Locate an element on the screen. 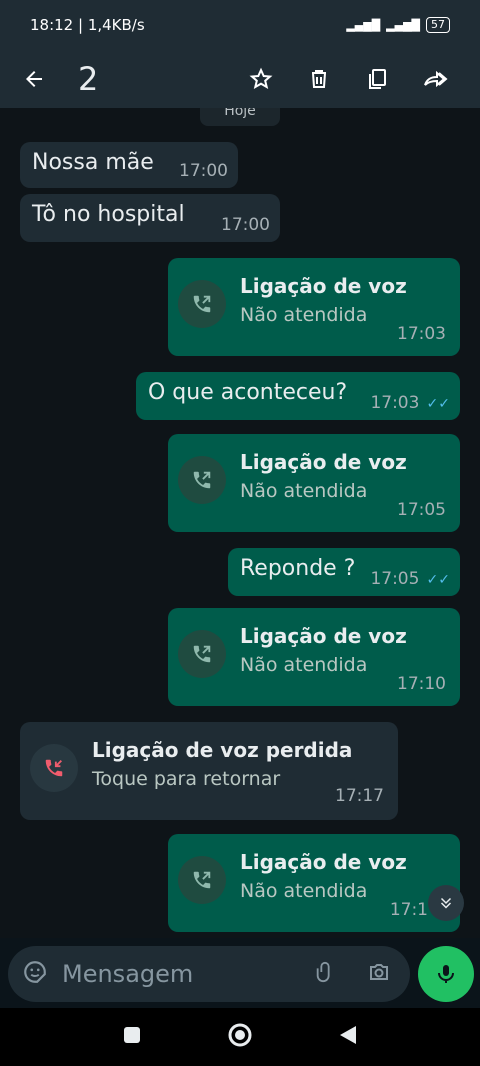 This screenshot has height=1066, width=480. message-time: 17:10 is located at coordinates (421, 684).